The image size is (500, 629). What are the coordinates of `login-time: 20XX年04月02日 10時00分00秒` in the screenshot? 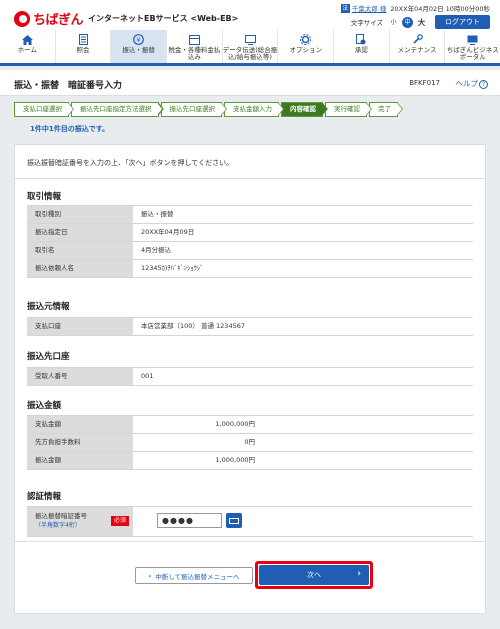 It's located at (440, 9).